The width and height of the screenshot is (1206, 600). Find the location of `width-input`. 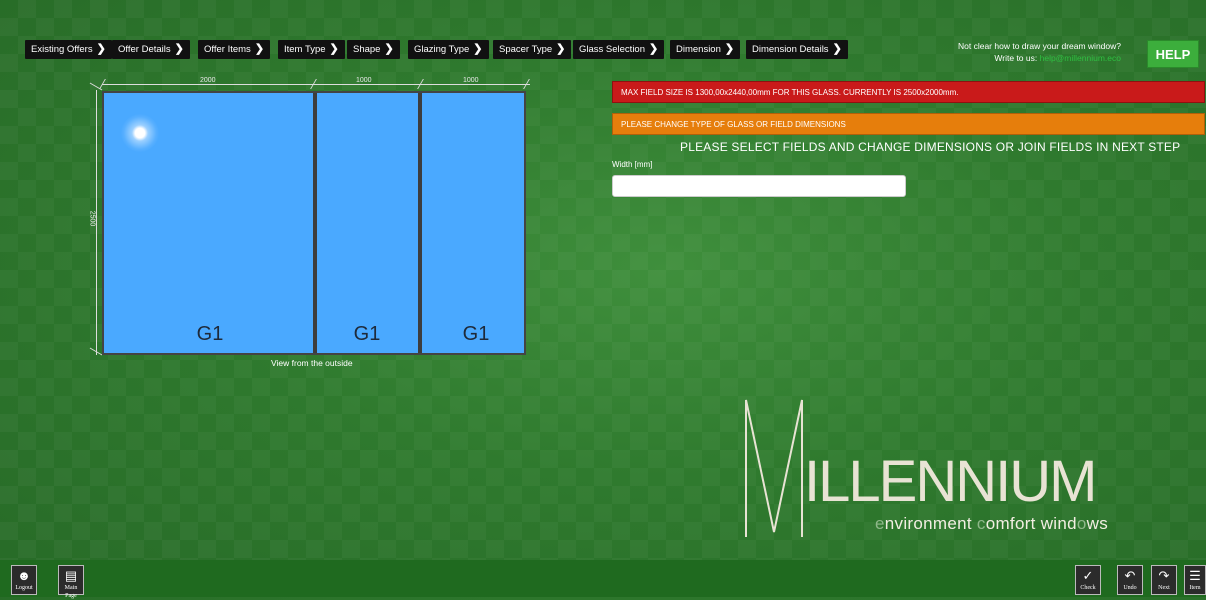

width-input is located at coordinates (759, 186).